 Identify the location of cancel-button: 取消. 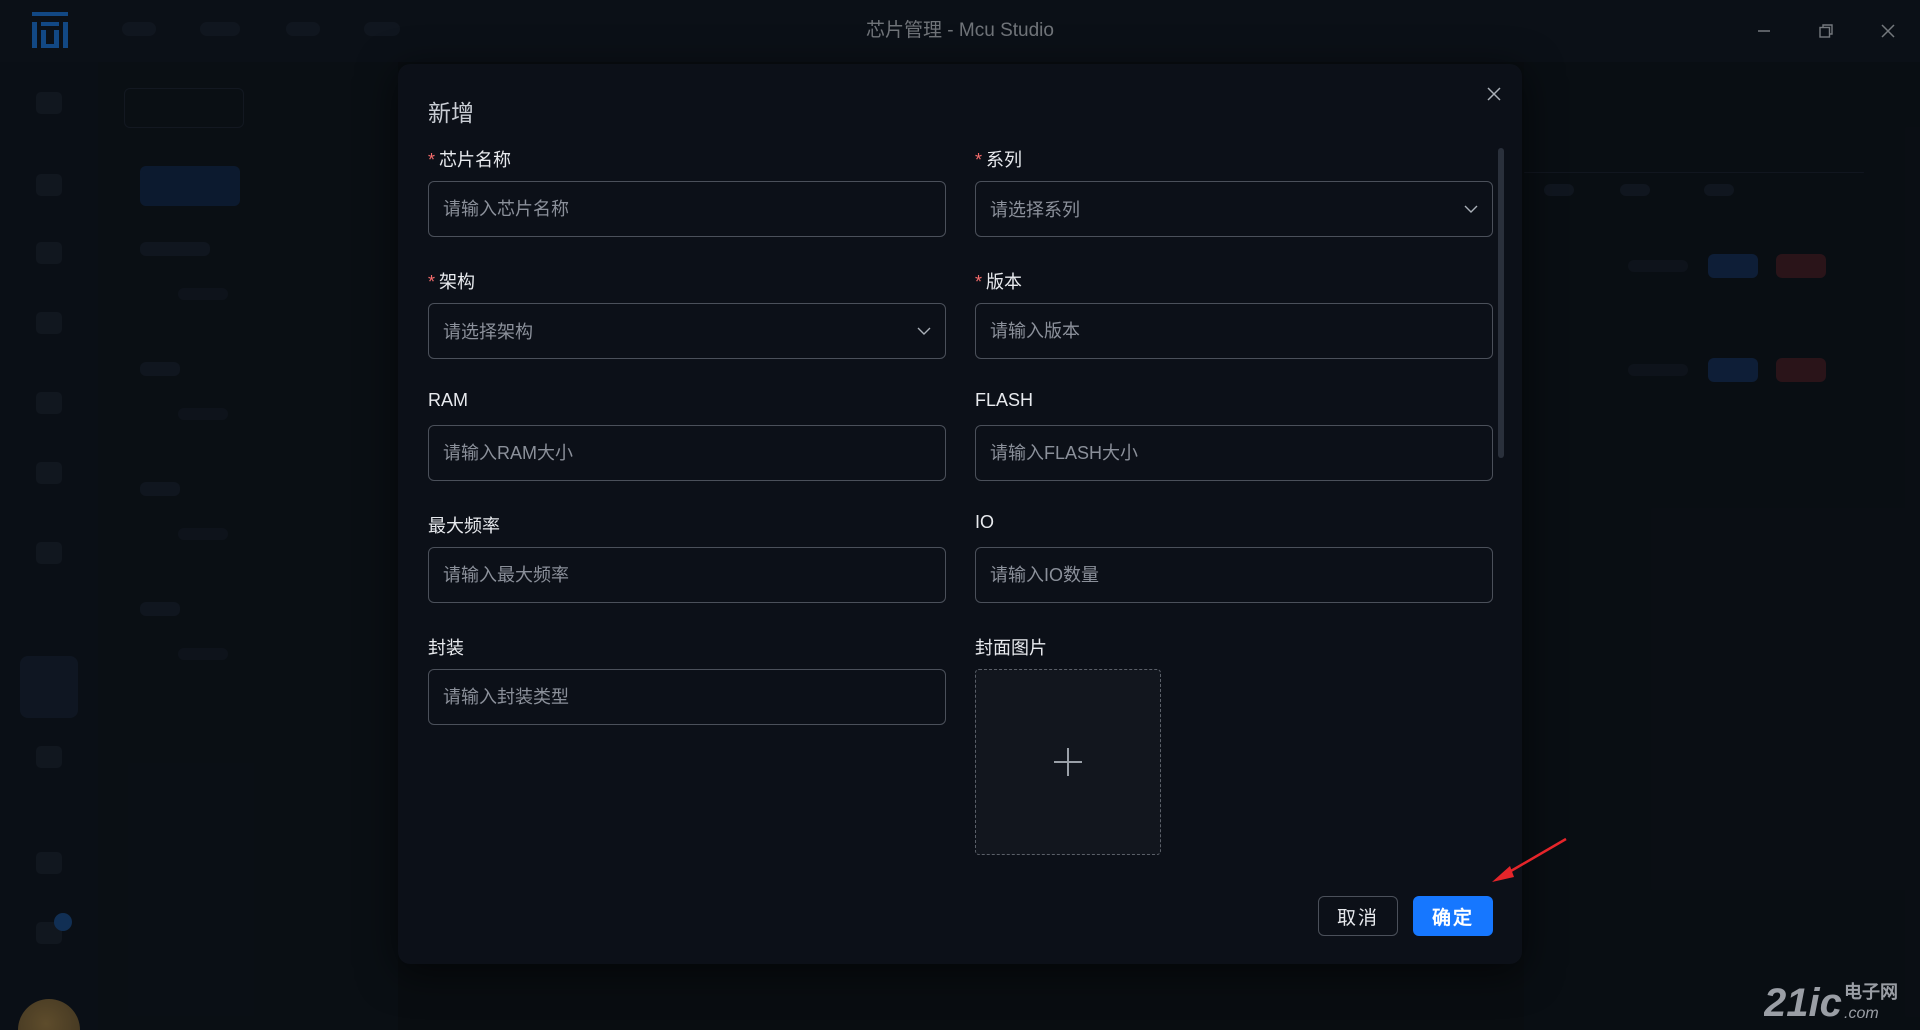
(1358, 916).